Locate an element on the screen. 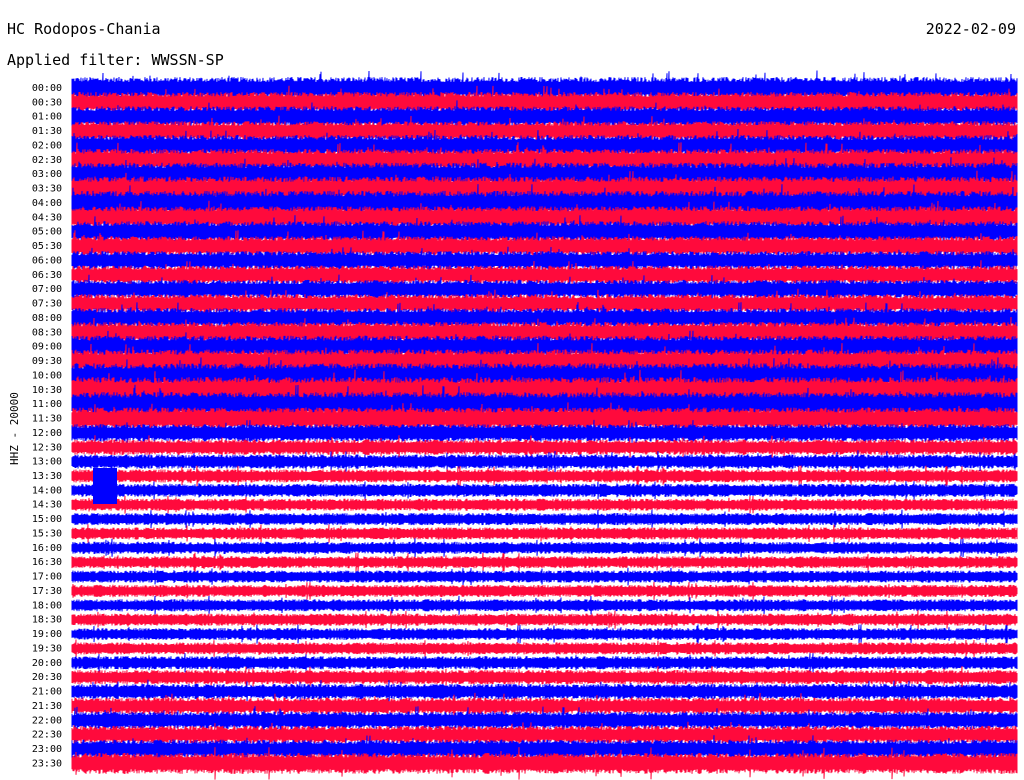  time-tick-label: 03:00 is located at coordinates (47, 174).